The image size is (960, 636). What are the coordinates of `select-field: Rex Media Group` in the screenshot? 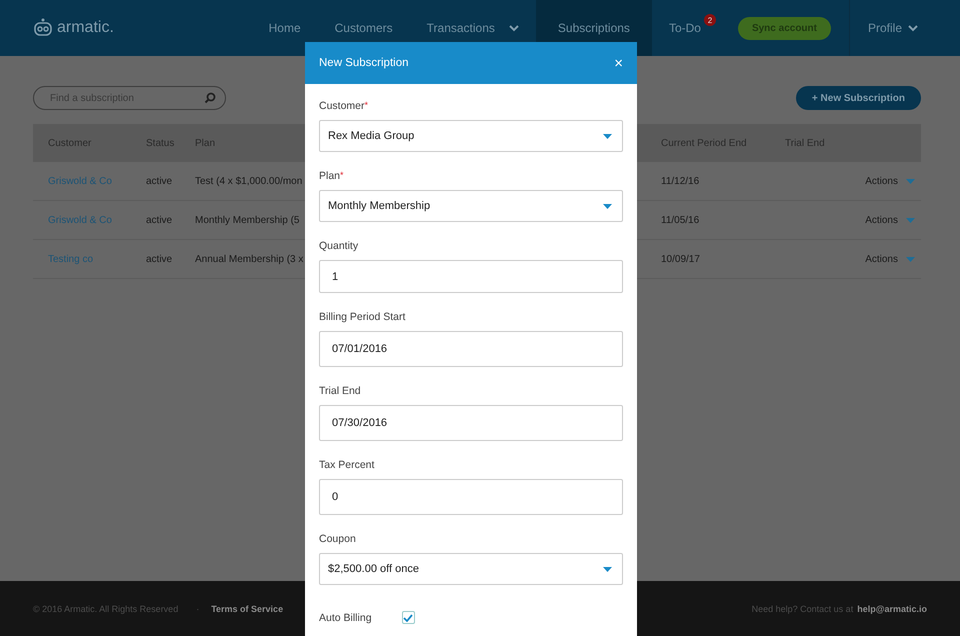 It's located at (471, 136).